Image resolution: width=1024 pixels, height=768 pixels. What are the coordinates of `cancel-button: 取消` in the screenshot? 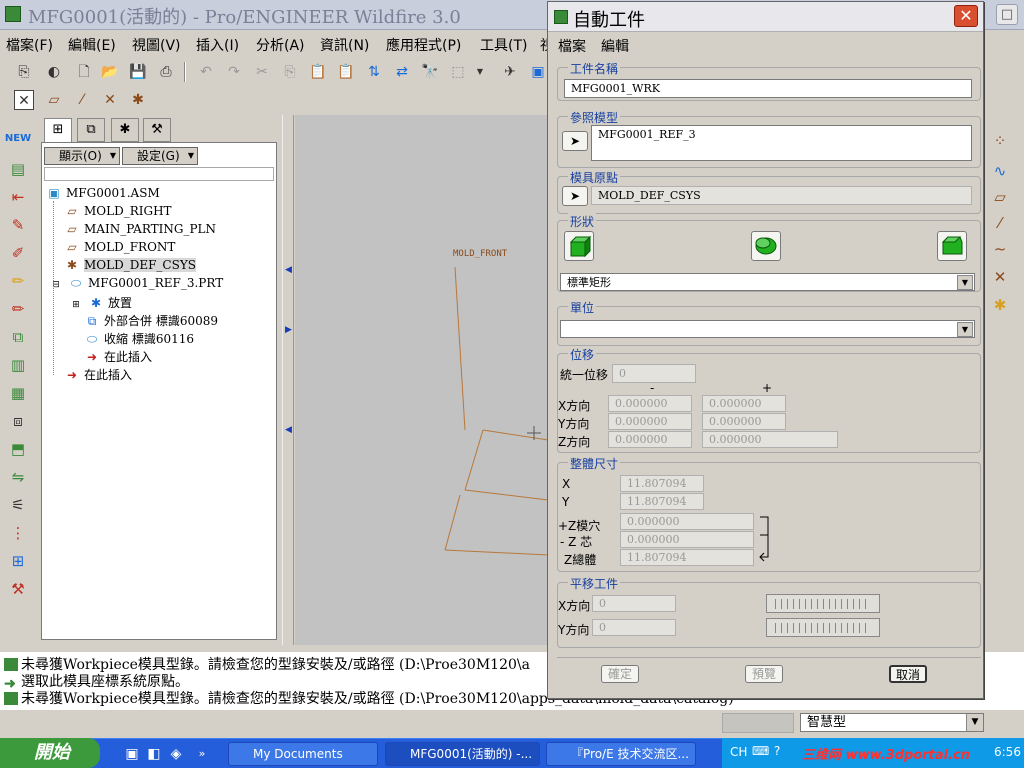 It's located at (908, 674).